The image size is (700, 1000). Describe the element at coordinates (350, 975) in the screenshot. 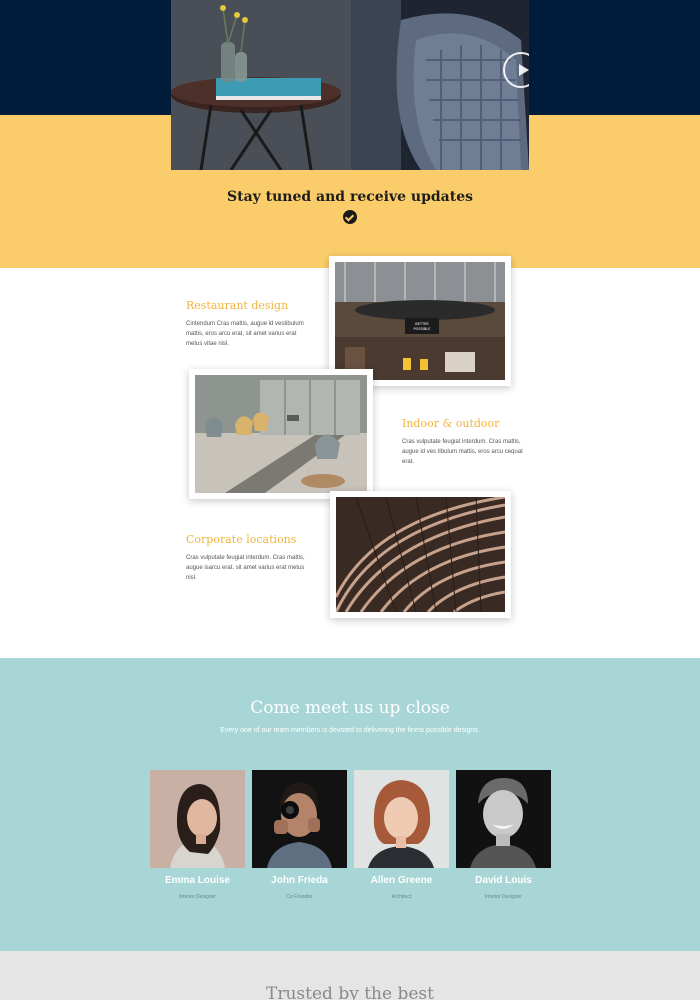

I see `trusted-section: Trusted by the best` at that location.